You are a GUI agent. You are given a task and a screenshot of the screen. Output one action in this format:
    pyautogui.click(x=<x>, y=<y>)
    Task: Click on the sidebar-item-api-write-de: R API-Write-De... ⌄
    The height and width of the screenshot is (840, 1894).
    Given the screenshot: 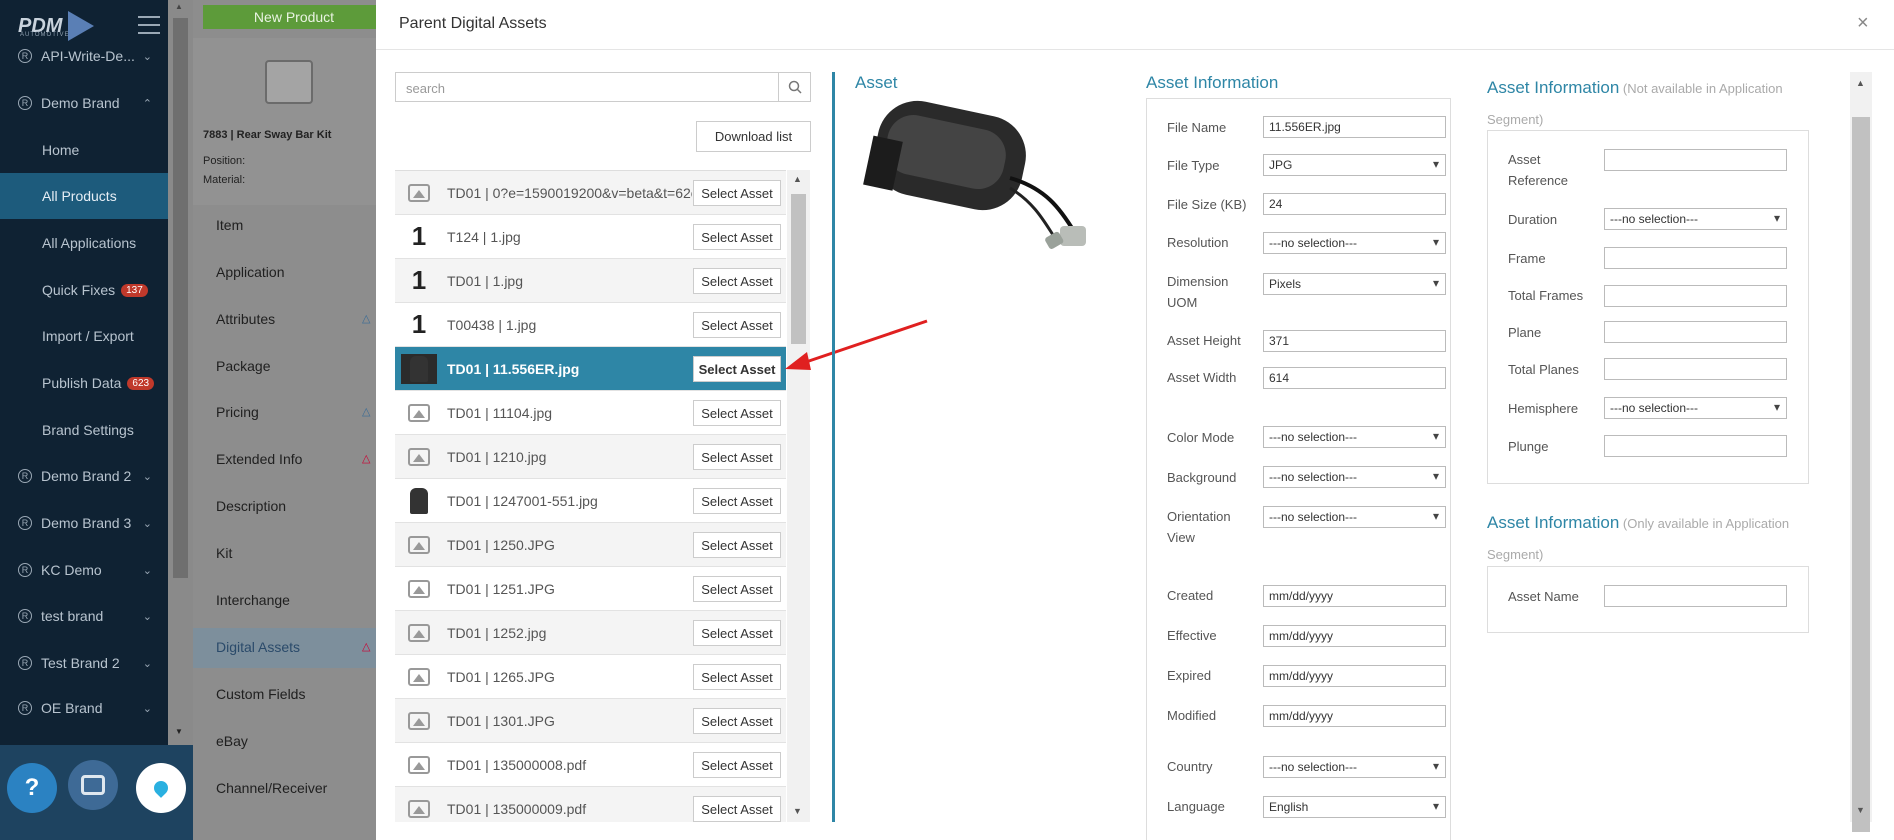 What is the action you would take?
    pyautogui.click(x=84, y=56)
    